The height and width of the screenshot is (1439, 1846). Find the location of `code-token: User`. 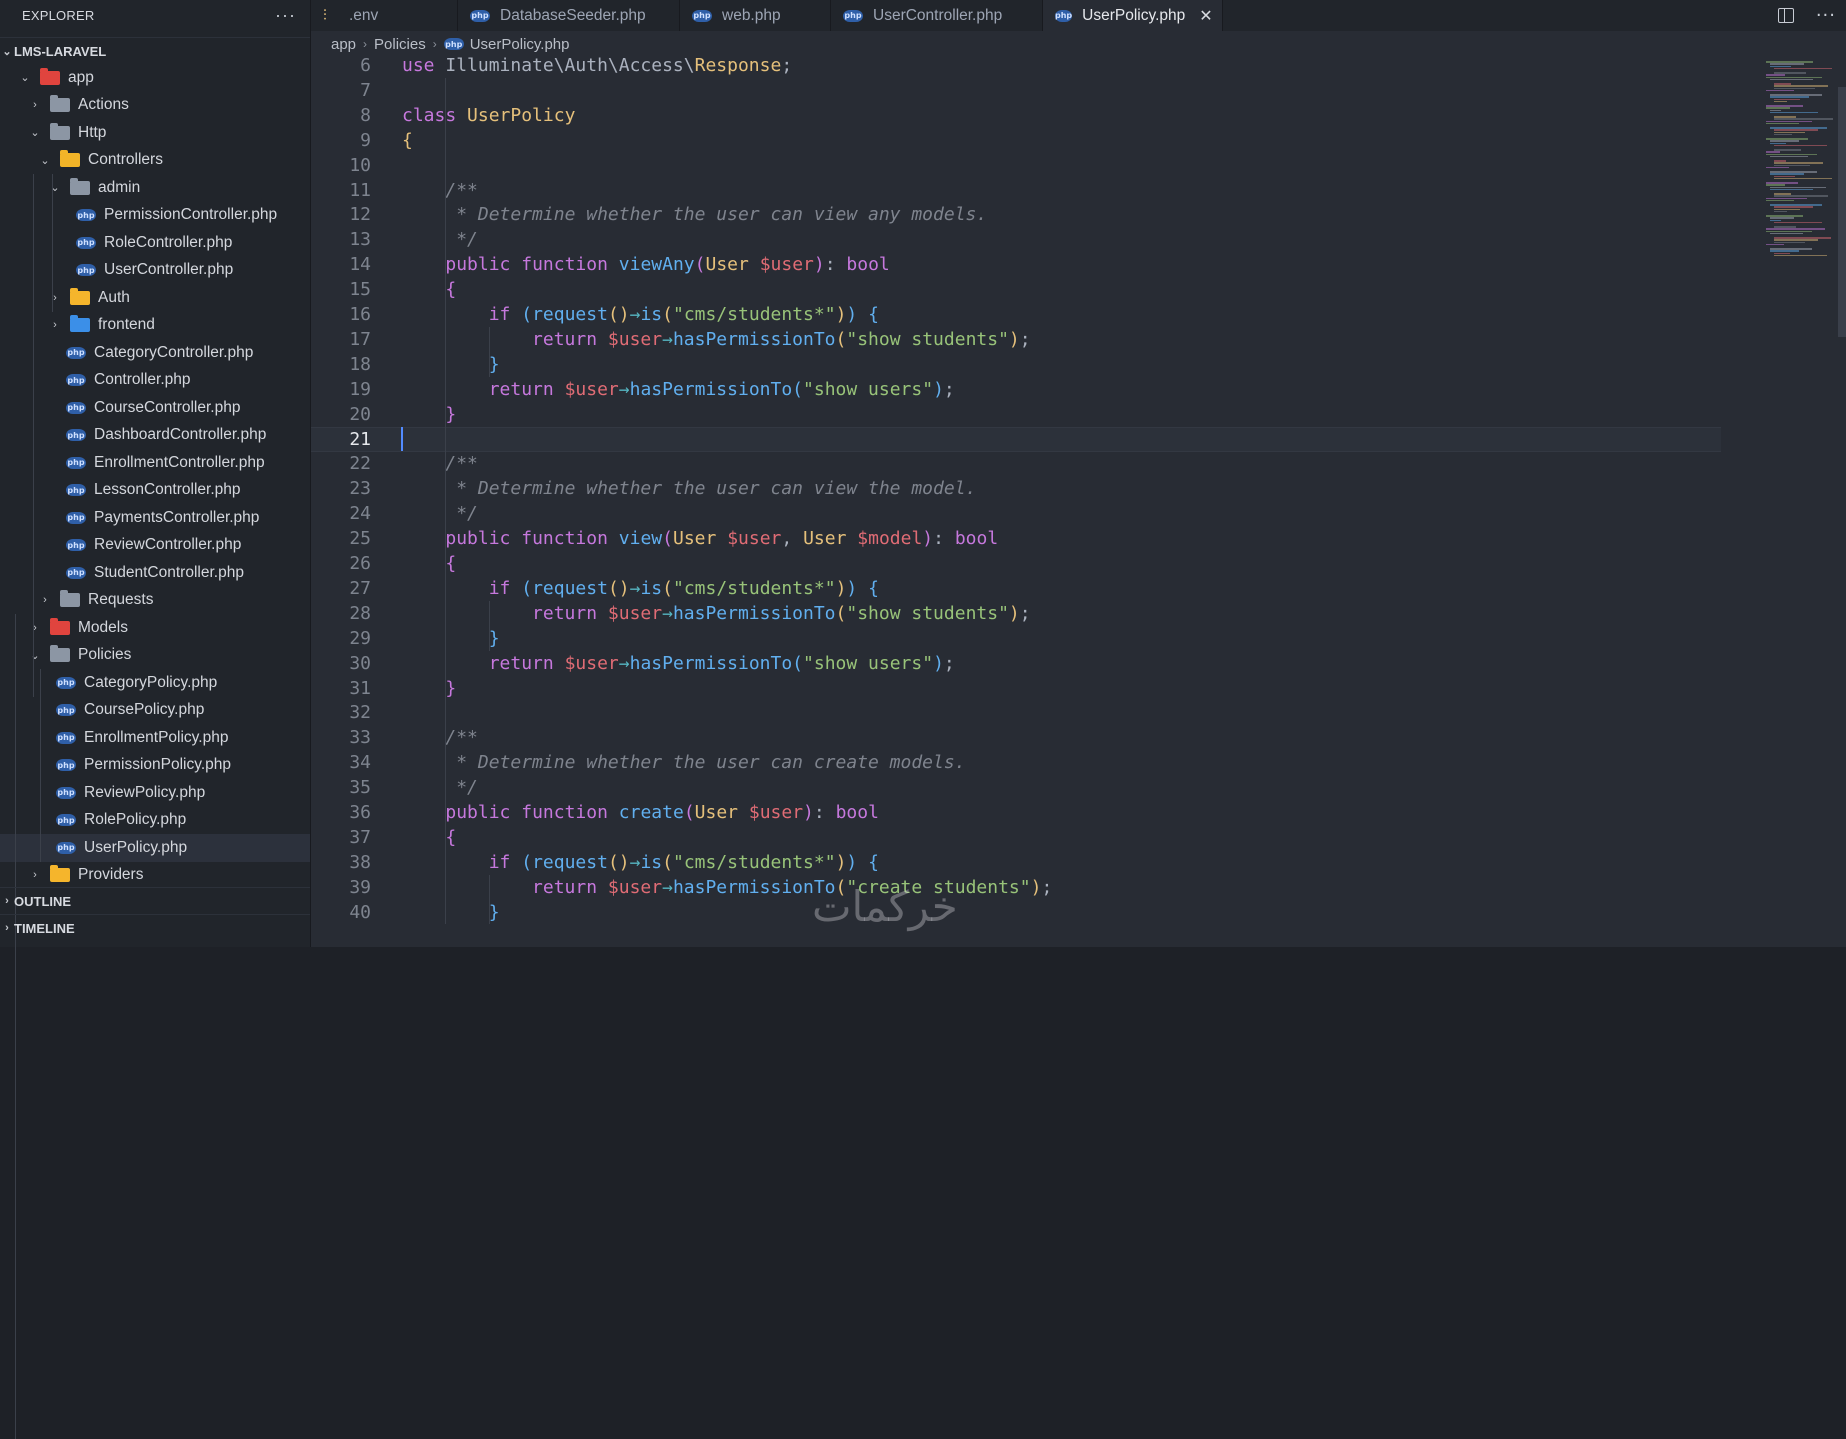

code-token: User is located at coordinates (825, 539).